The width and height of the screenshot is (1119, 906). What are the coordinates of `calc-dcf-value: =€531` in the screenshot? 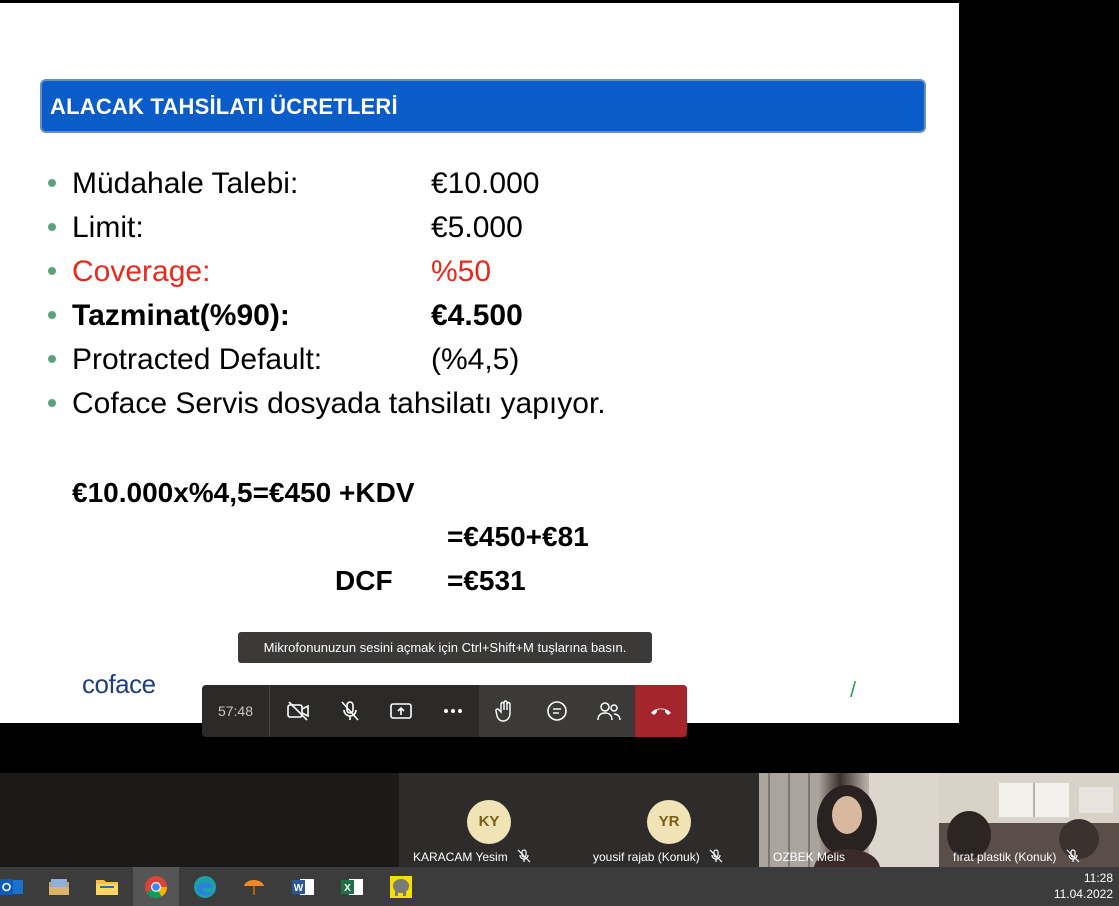 It's located at (486, 580).